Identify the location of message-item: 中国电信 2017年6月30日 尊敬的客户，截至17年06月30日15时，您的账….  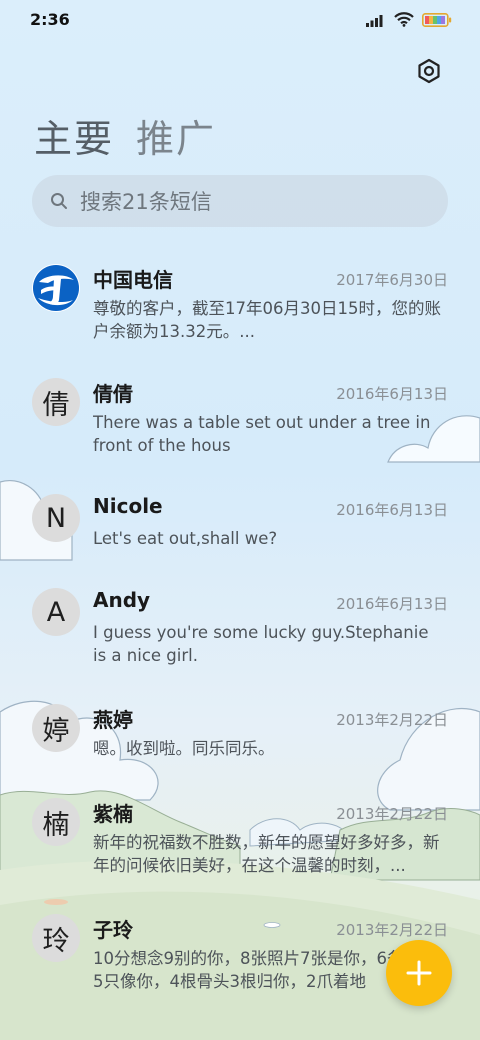
(240, 303).